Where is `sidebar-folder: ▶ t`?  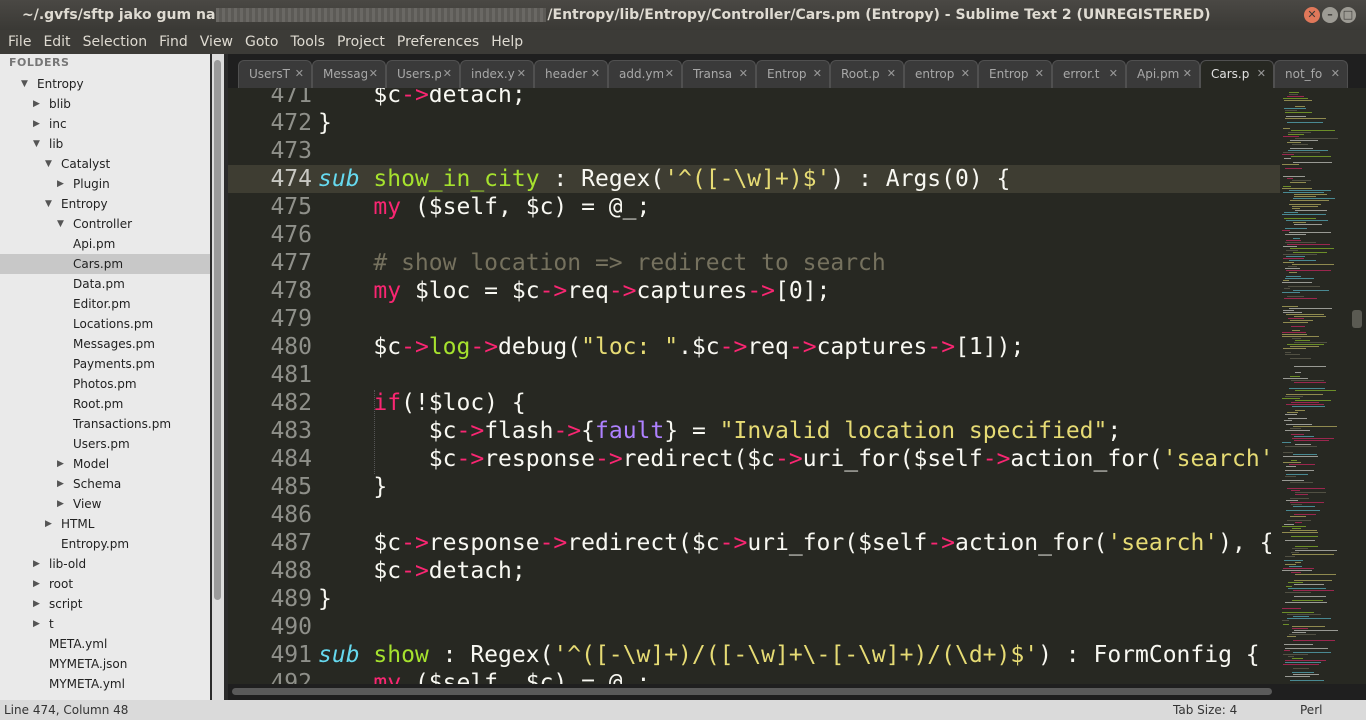
sidebar-folder: ▶ t is located at coordinates (105, 624).